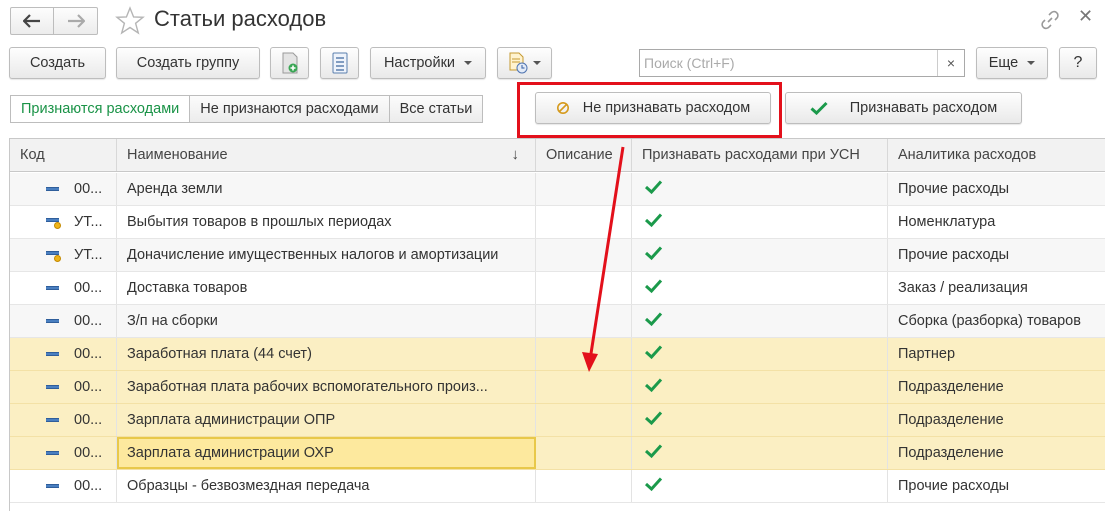 The image size is (1105, 511). What do you see at coordinates (584, 155) in the screenshot?
I see `column-description: Описание` at bounding box center [584, 155].